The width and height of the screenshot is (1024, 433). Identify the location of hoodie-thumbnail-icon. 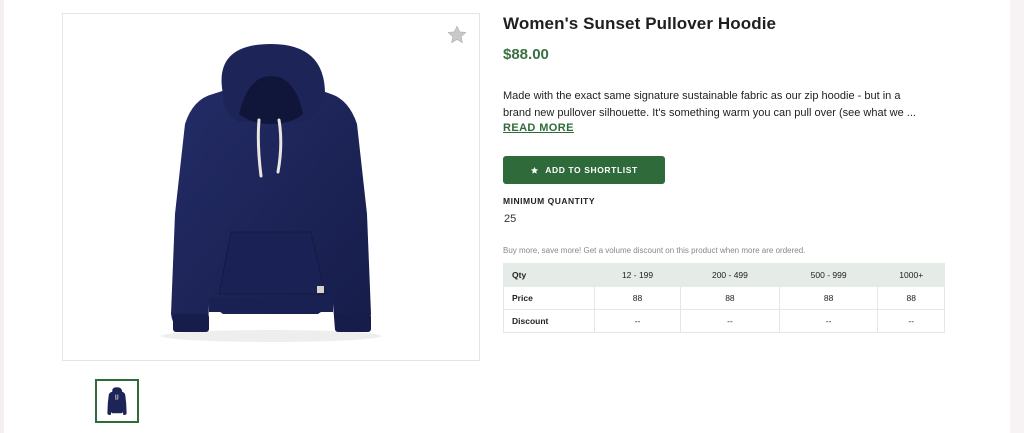
(117, 401).